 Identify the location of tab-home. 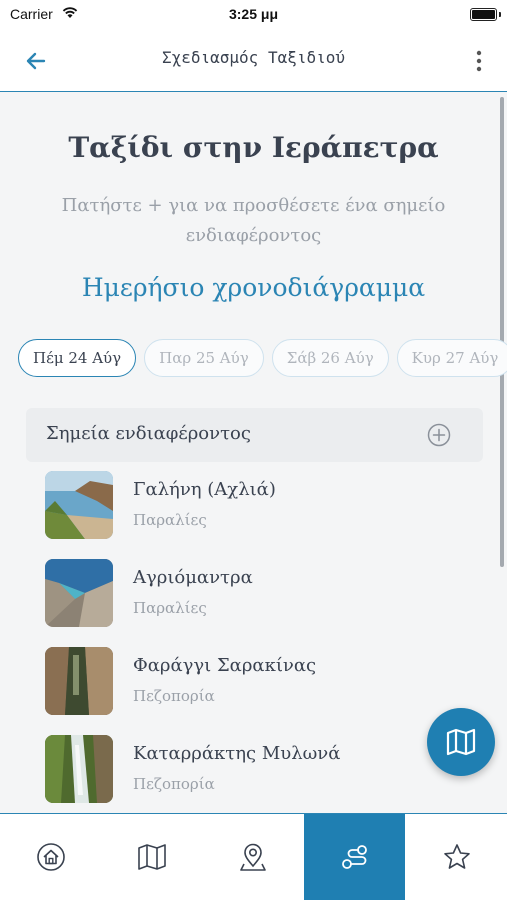
(50, 857).